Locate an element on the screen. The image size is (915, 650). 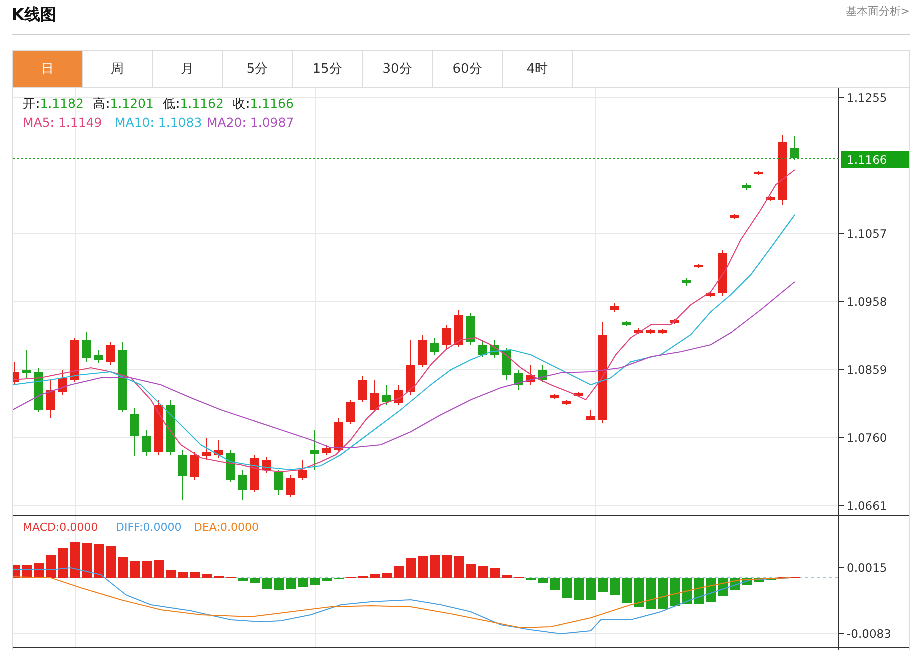
macd-legend: MACD:0.0000 is located at coordinates (60, 527).